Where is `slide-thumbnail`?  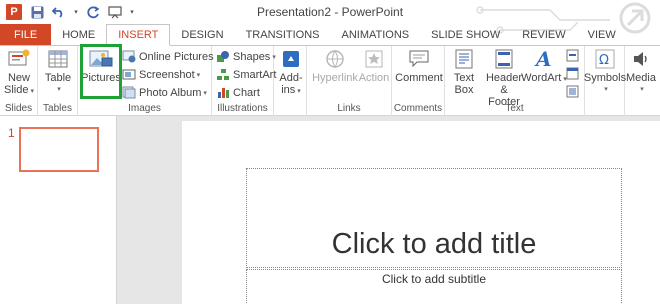 slide-thumbnail is located at coordinates (59, 149).